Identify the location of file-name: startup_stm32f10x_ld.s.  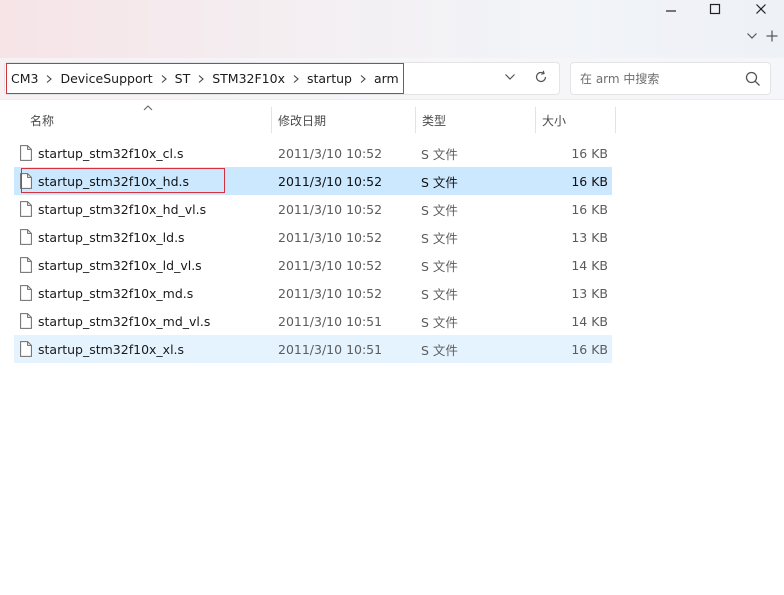
(111, 237).